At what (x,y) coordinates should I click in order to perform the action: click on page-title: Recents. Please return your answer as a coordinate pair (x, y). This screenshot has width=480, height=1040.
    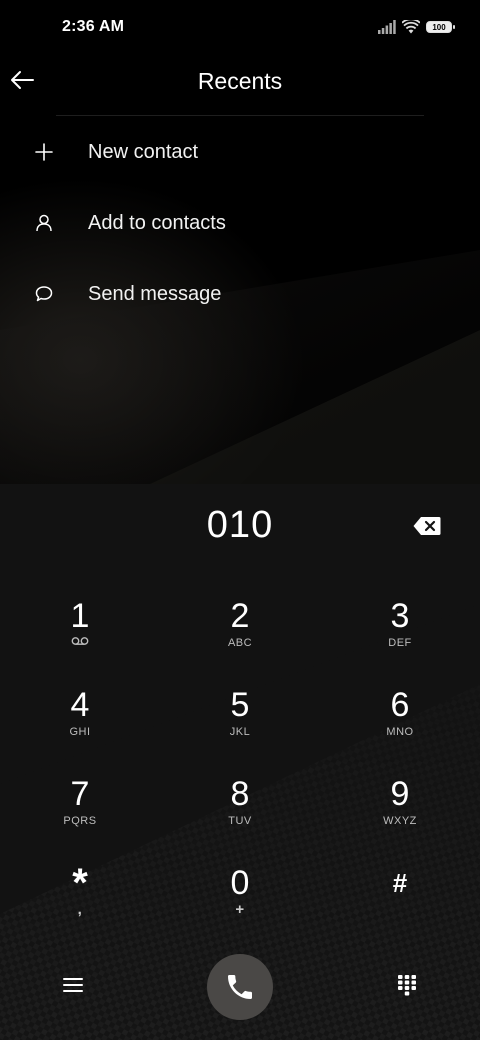
    Looking at the image, I should click on (240, 81).